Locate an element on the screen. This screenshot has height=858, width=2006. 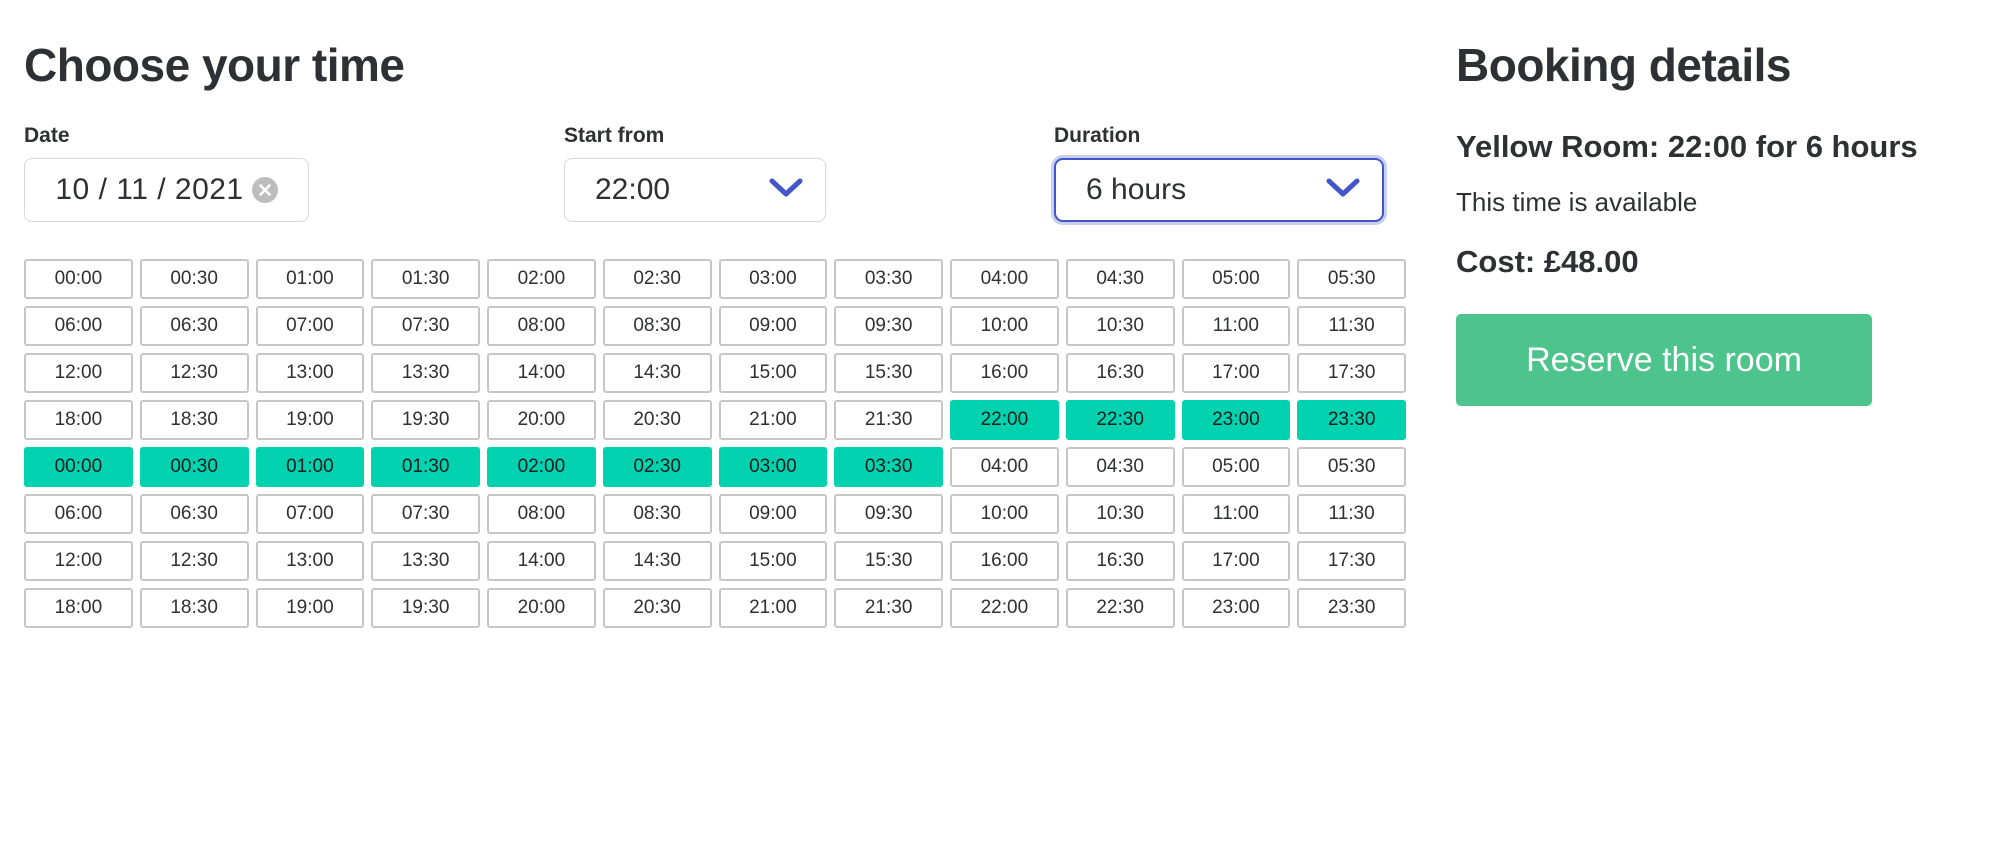
clear-circle-icon is located at coordinates (264, 189).